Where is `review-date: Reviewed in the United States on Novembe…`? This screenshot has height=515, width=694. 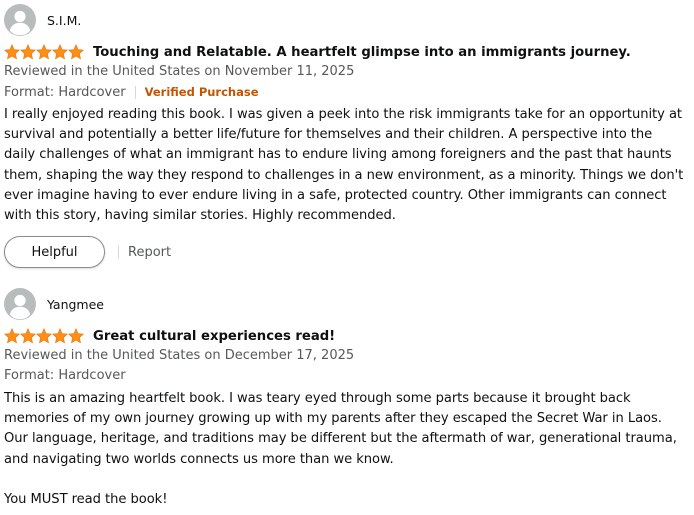 review-date: Reviewed in the United States on Novembe… is located at coordinates (179, 71).